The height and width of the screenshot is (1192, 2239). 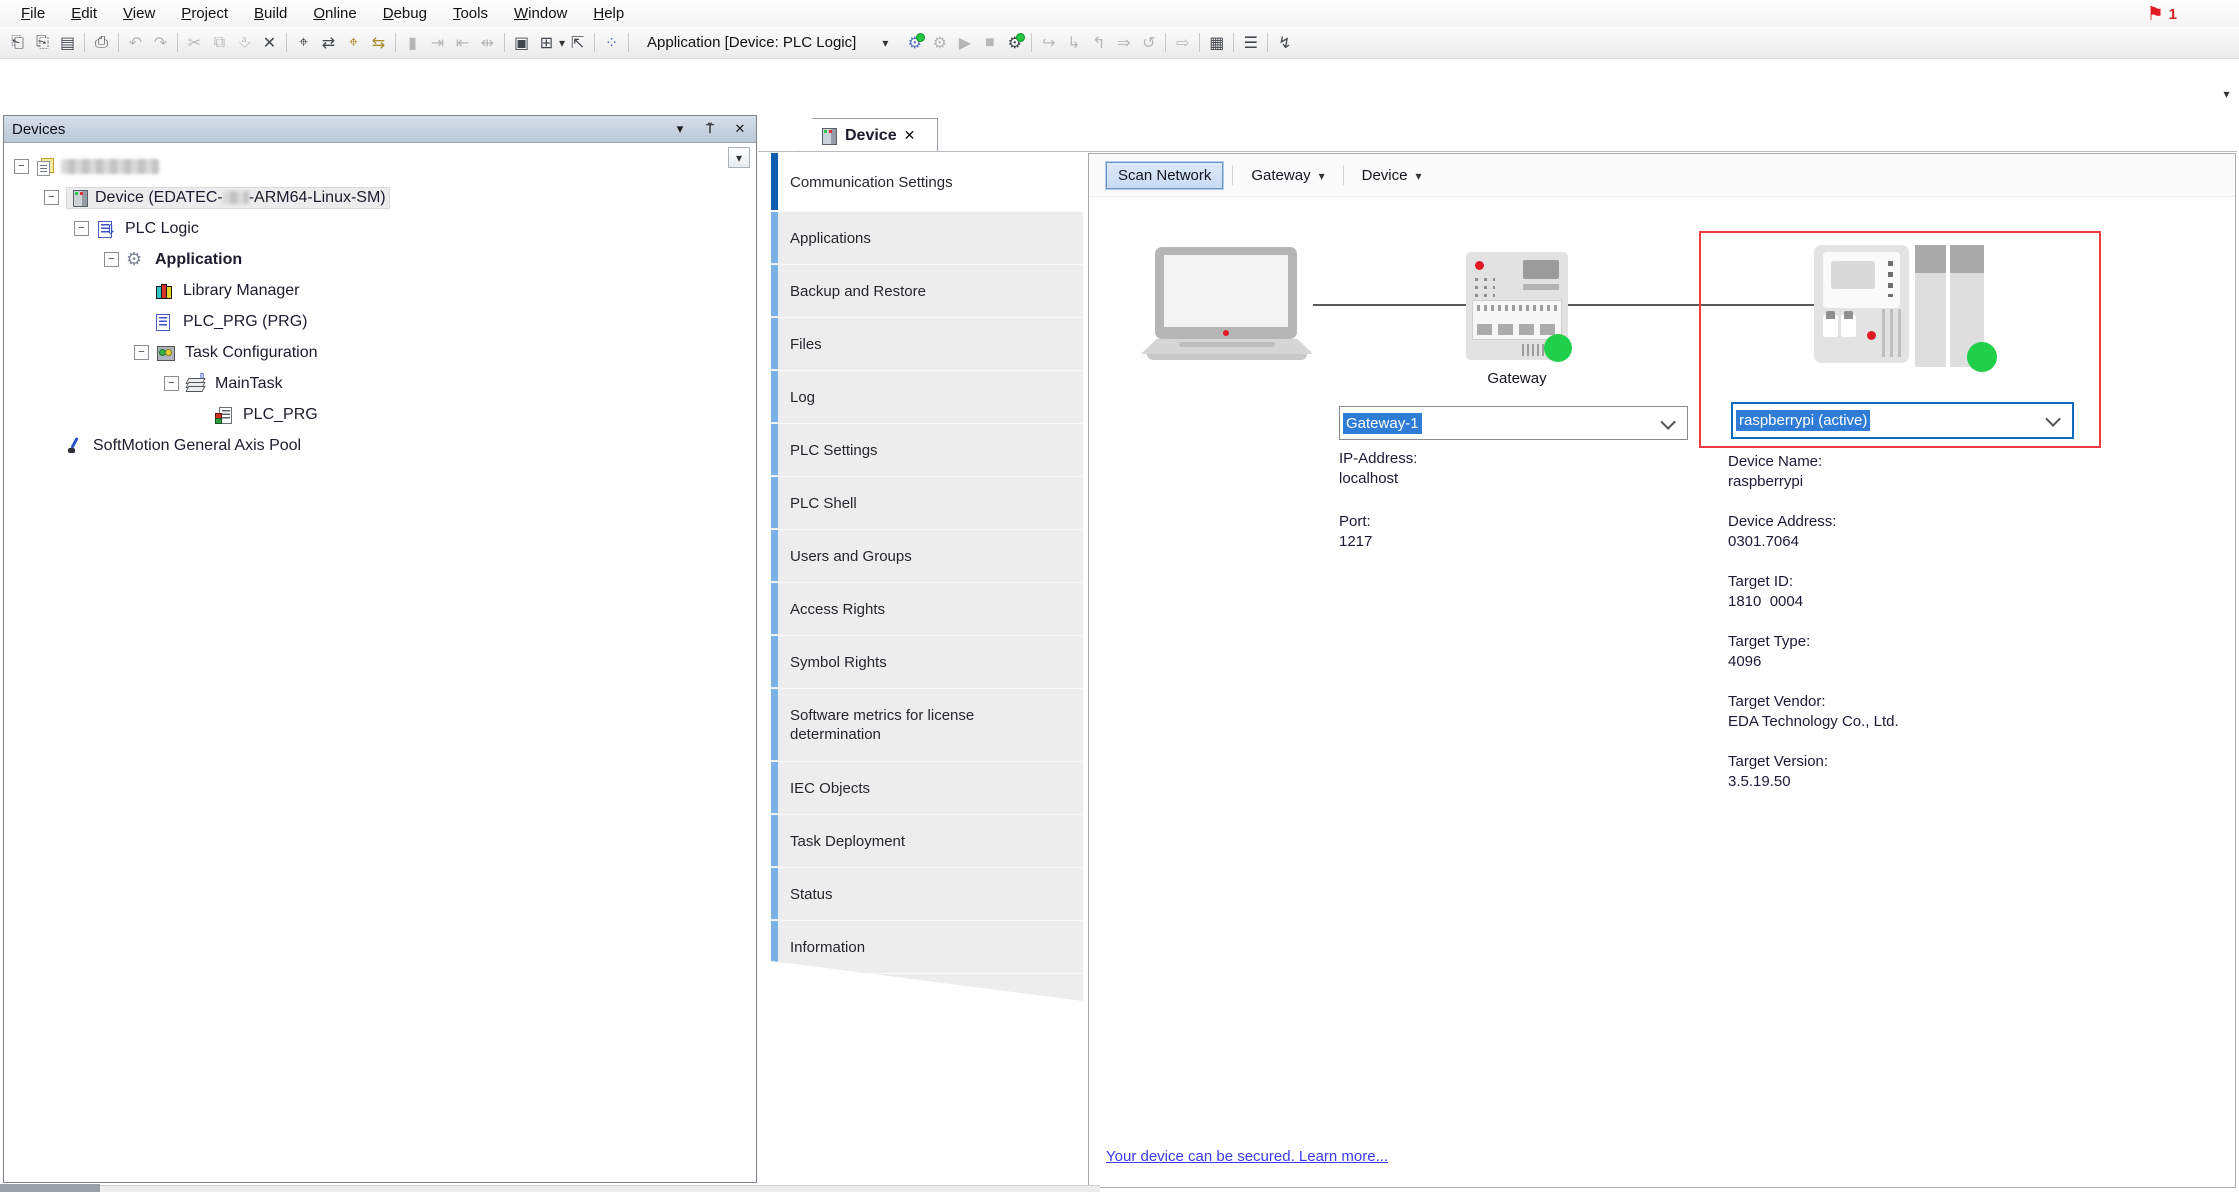 I want to click on chevron-down-icon, so click(x=1418, y=175).